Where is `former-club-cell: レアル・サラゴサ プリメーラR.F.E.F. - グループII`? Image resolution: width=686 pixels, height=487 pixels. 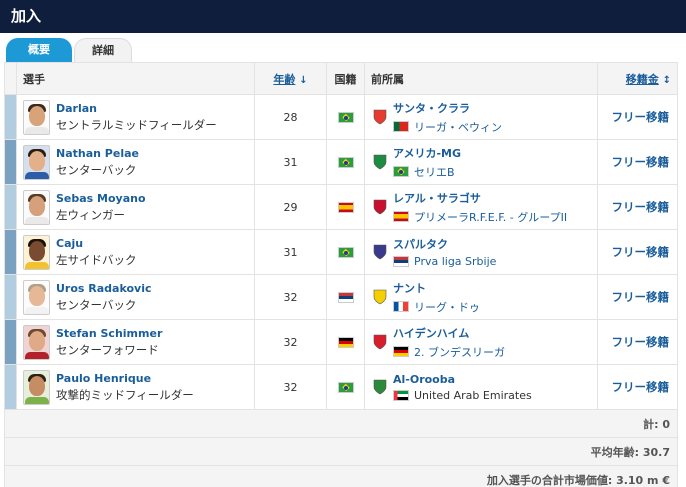
former-club-cell: レアル・サラゴサ プリメーラR.F.E.F. - グループII is located at coordinates (481, 207).